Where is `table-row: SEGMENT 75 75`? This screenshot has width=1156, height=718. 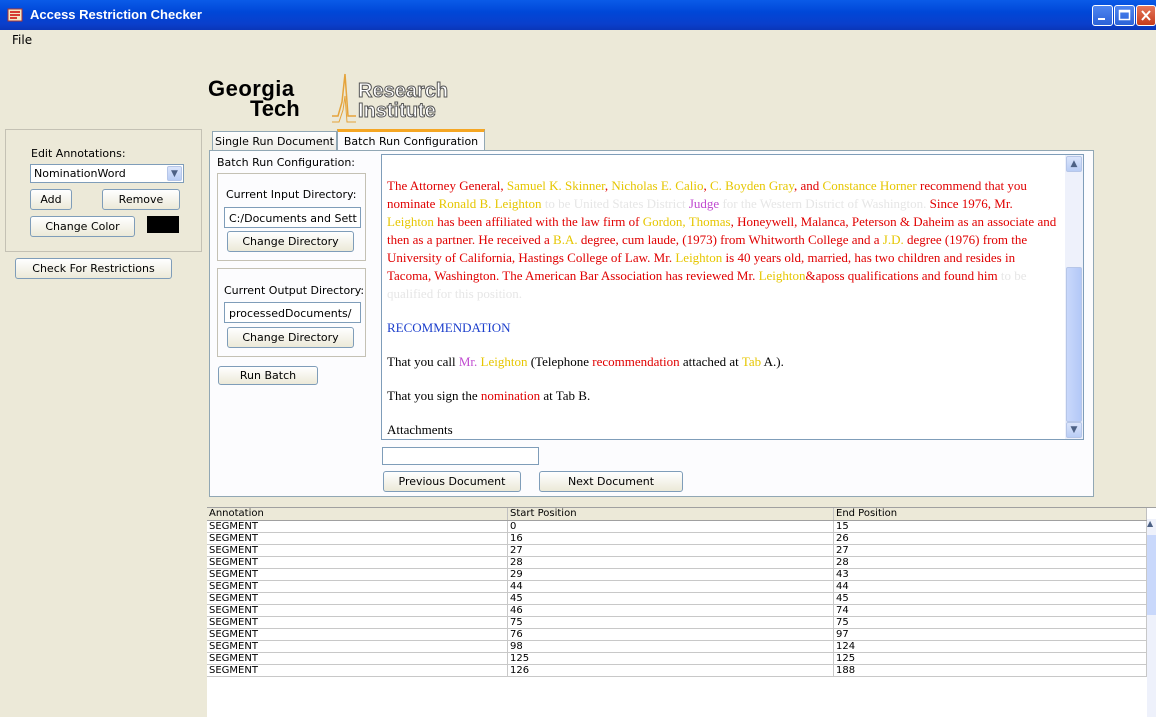
table-row: SEGMENT 75 75 is located at coordinates (677, 623).